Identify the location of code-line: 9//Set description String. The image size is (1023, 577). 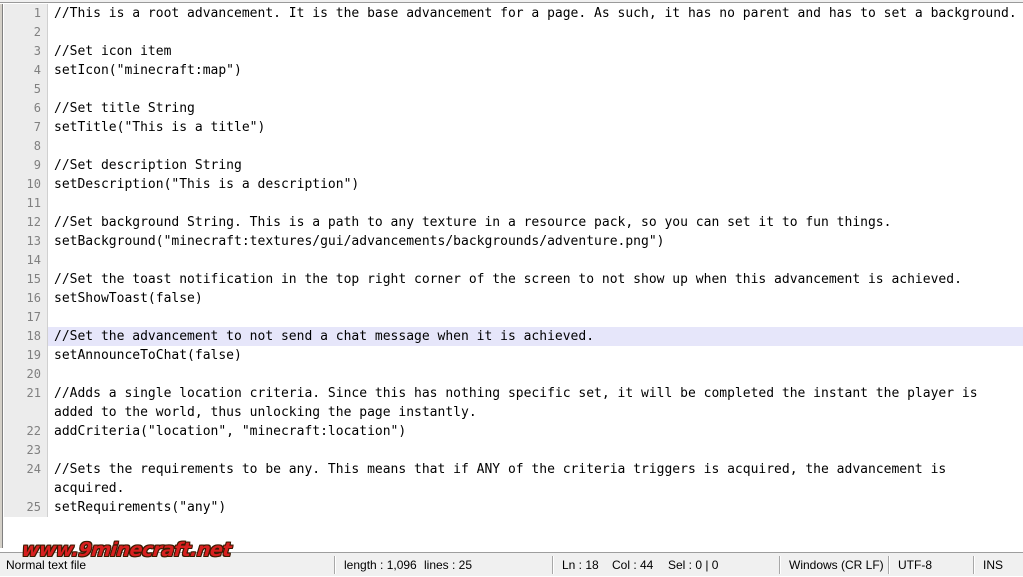
(513, 165).